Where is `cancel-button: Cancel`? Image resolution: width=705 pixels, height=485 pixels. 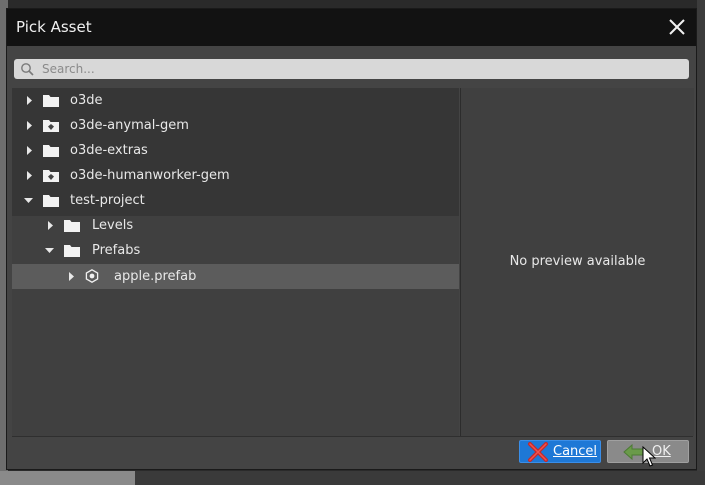 cancel-button: Cancel is located at coordinates (560, 451).